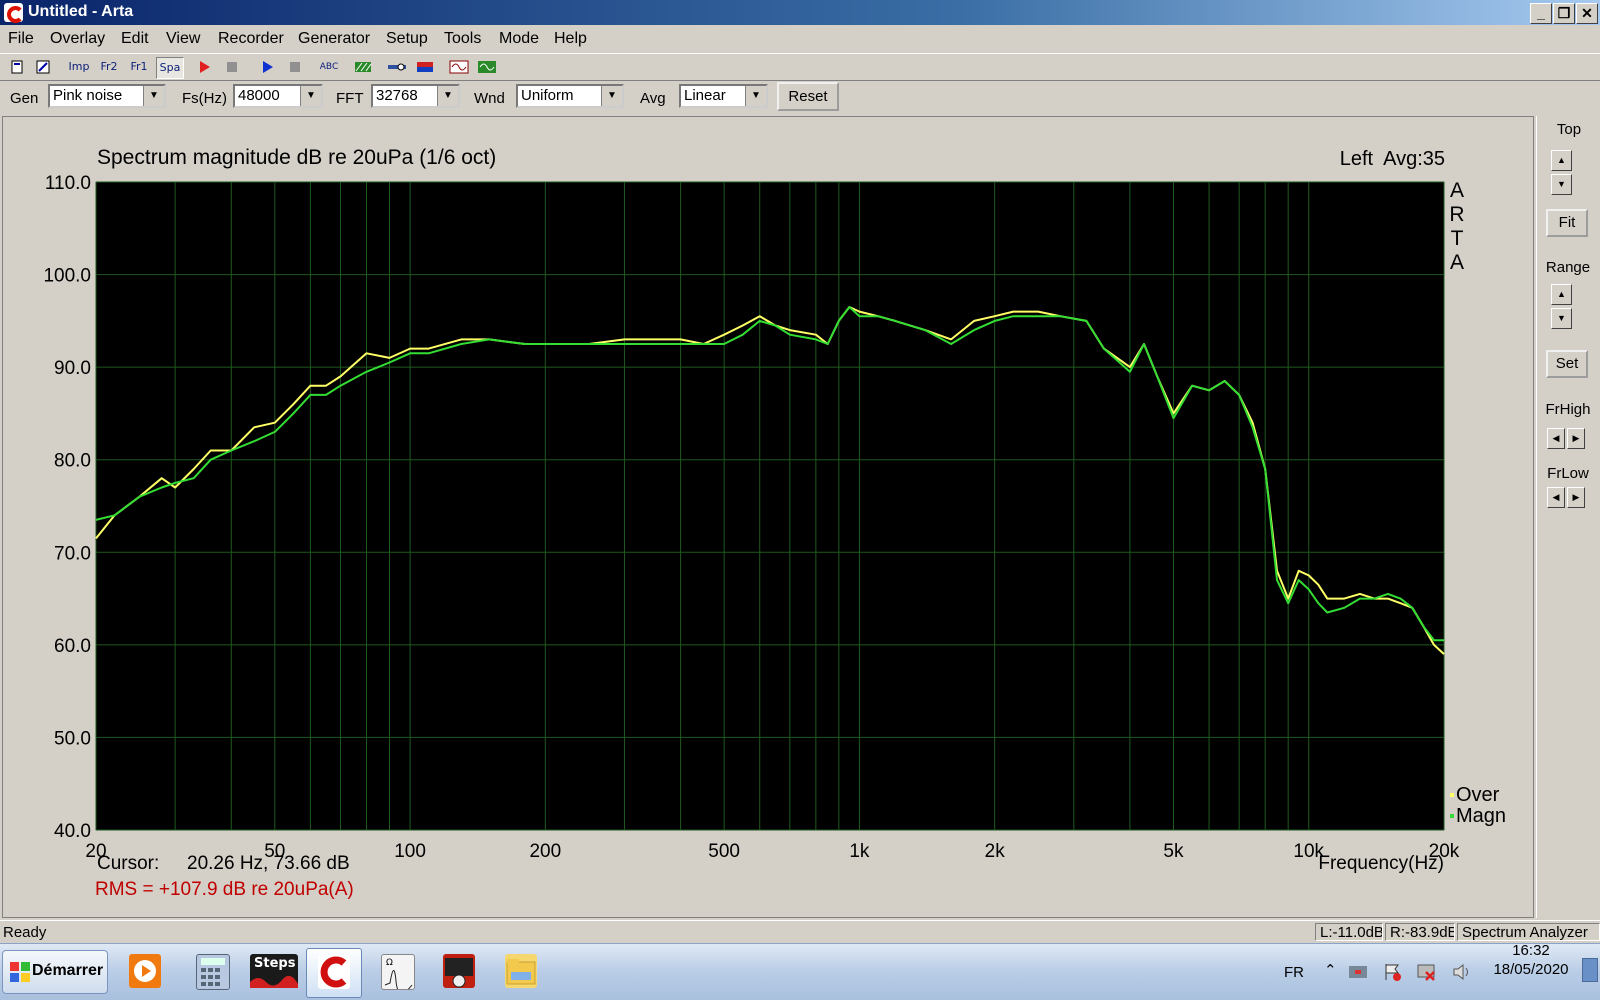  I want to click on show-desktop-button, so click(1590, 970).